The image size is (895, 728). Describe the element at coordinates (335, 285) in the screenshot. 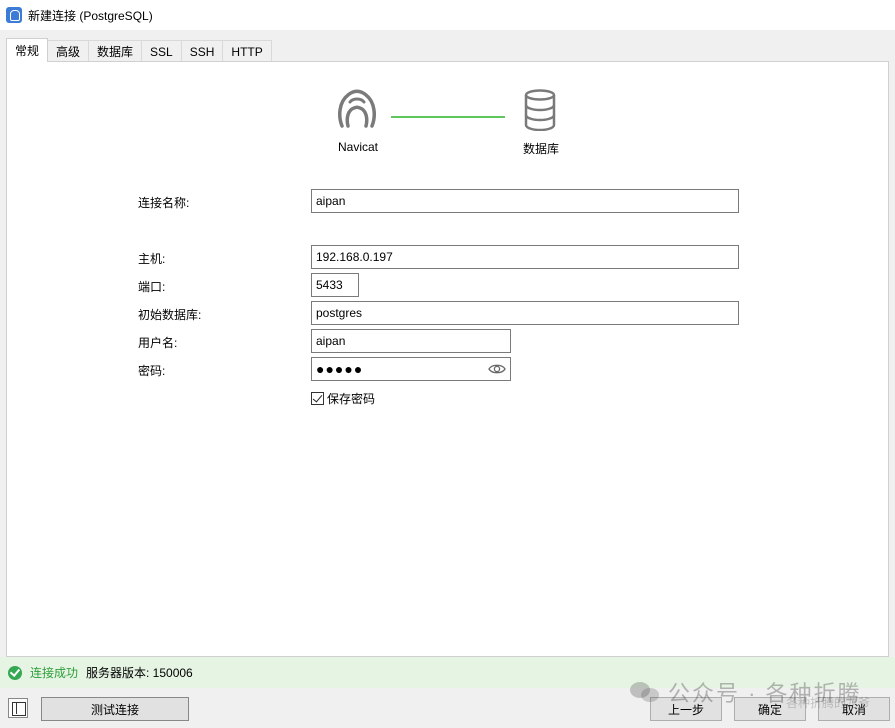

I see `port-input: 5433` at that location.